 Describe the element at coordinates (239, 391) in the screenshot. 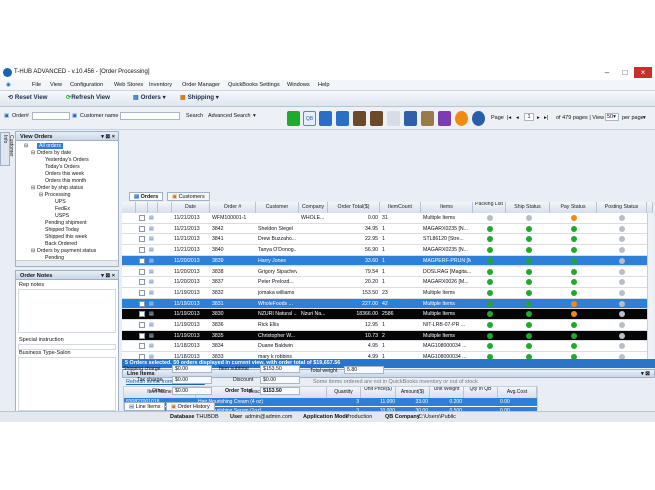

I see `order-total-label: Order Total` at that location.